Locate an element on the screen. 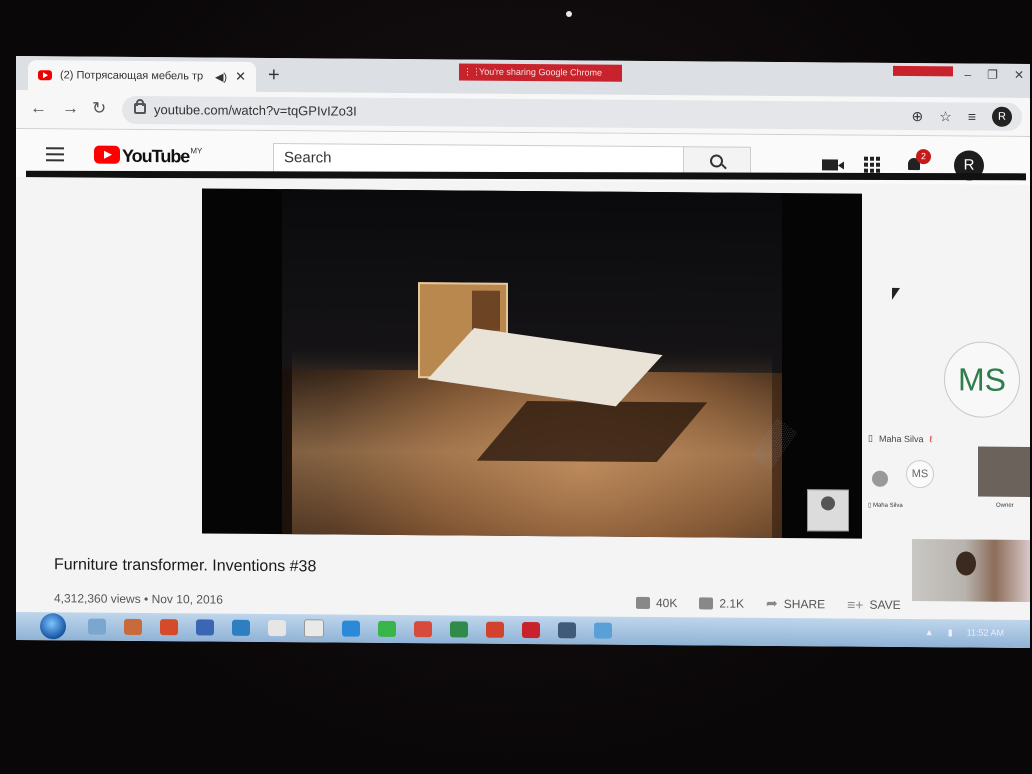  recorder-icon is located at coordinates (531, 630).